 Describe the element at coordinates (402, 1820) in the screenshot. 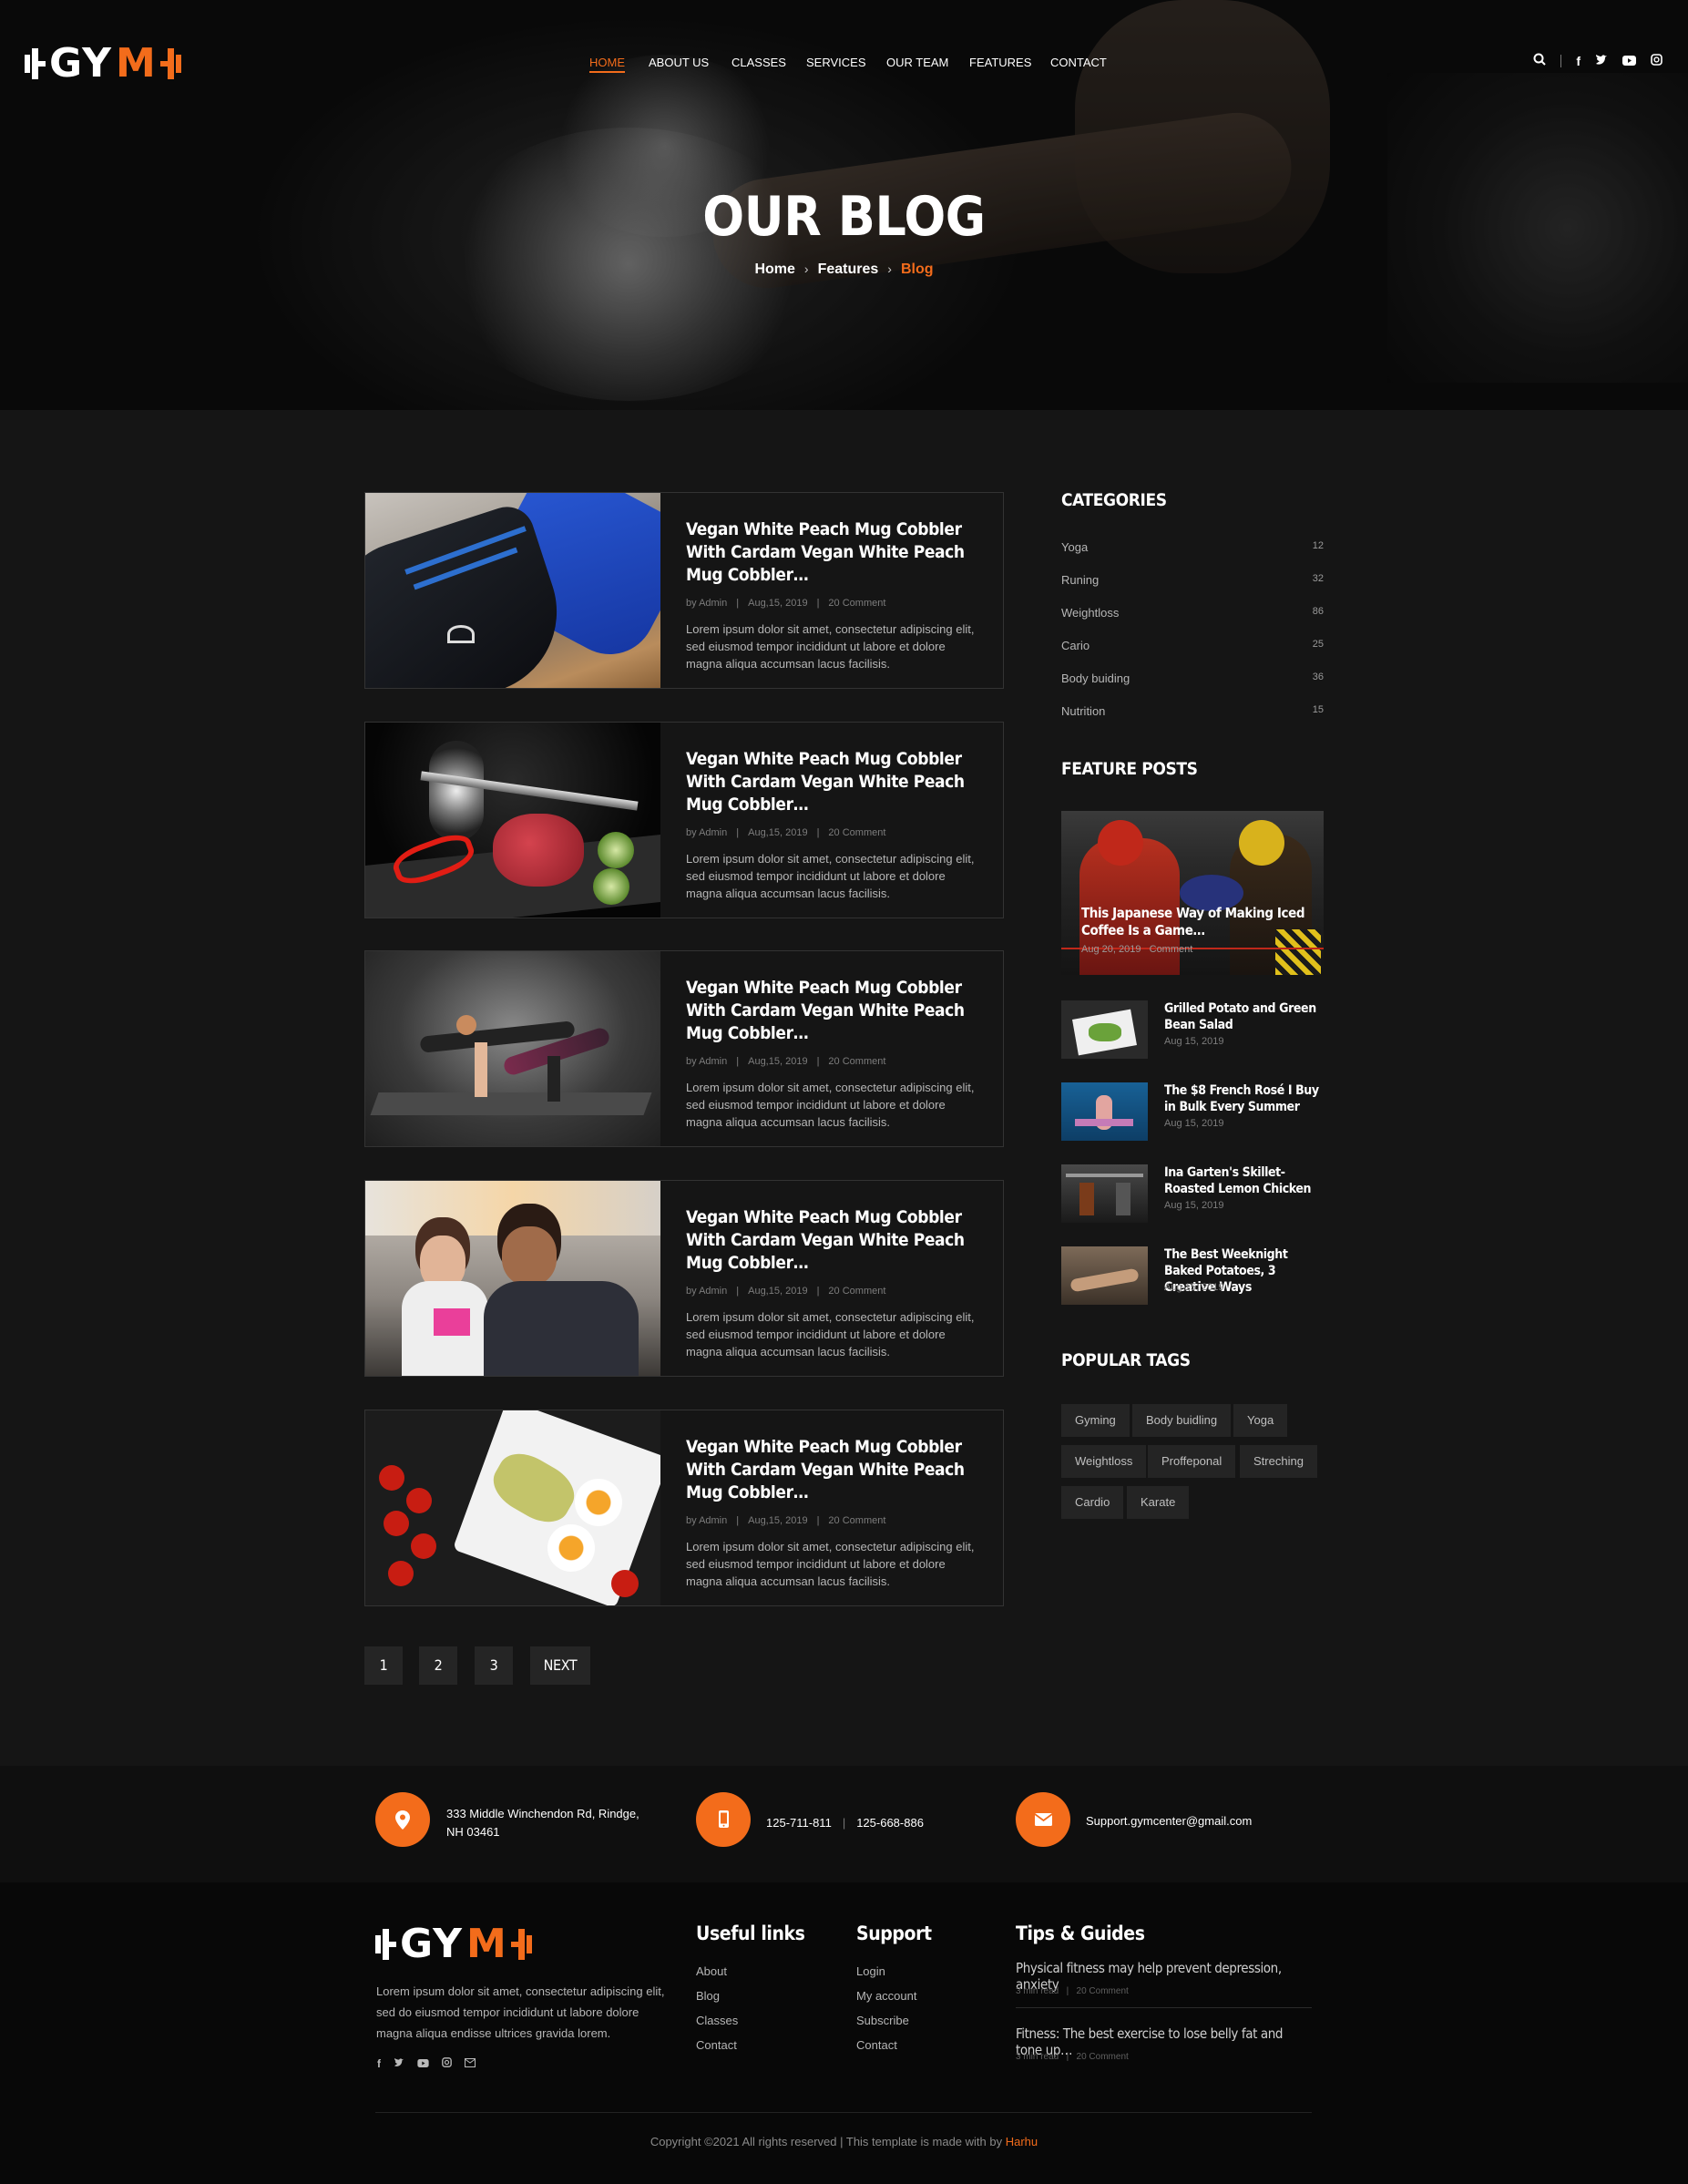

I see `map-pin-icon` at that location.